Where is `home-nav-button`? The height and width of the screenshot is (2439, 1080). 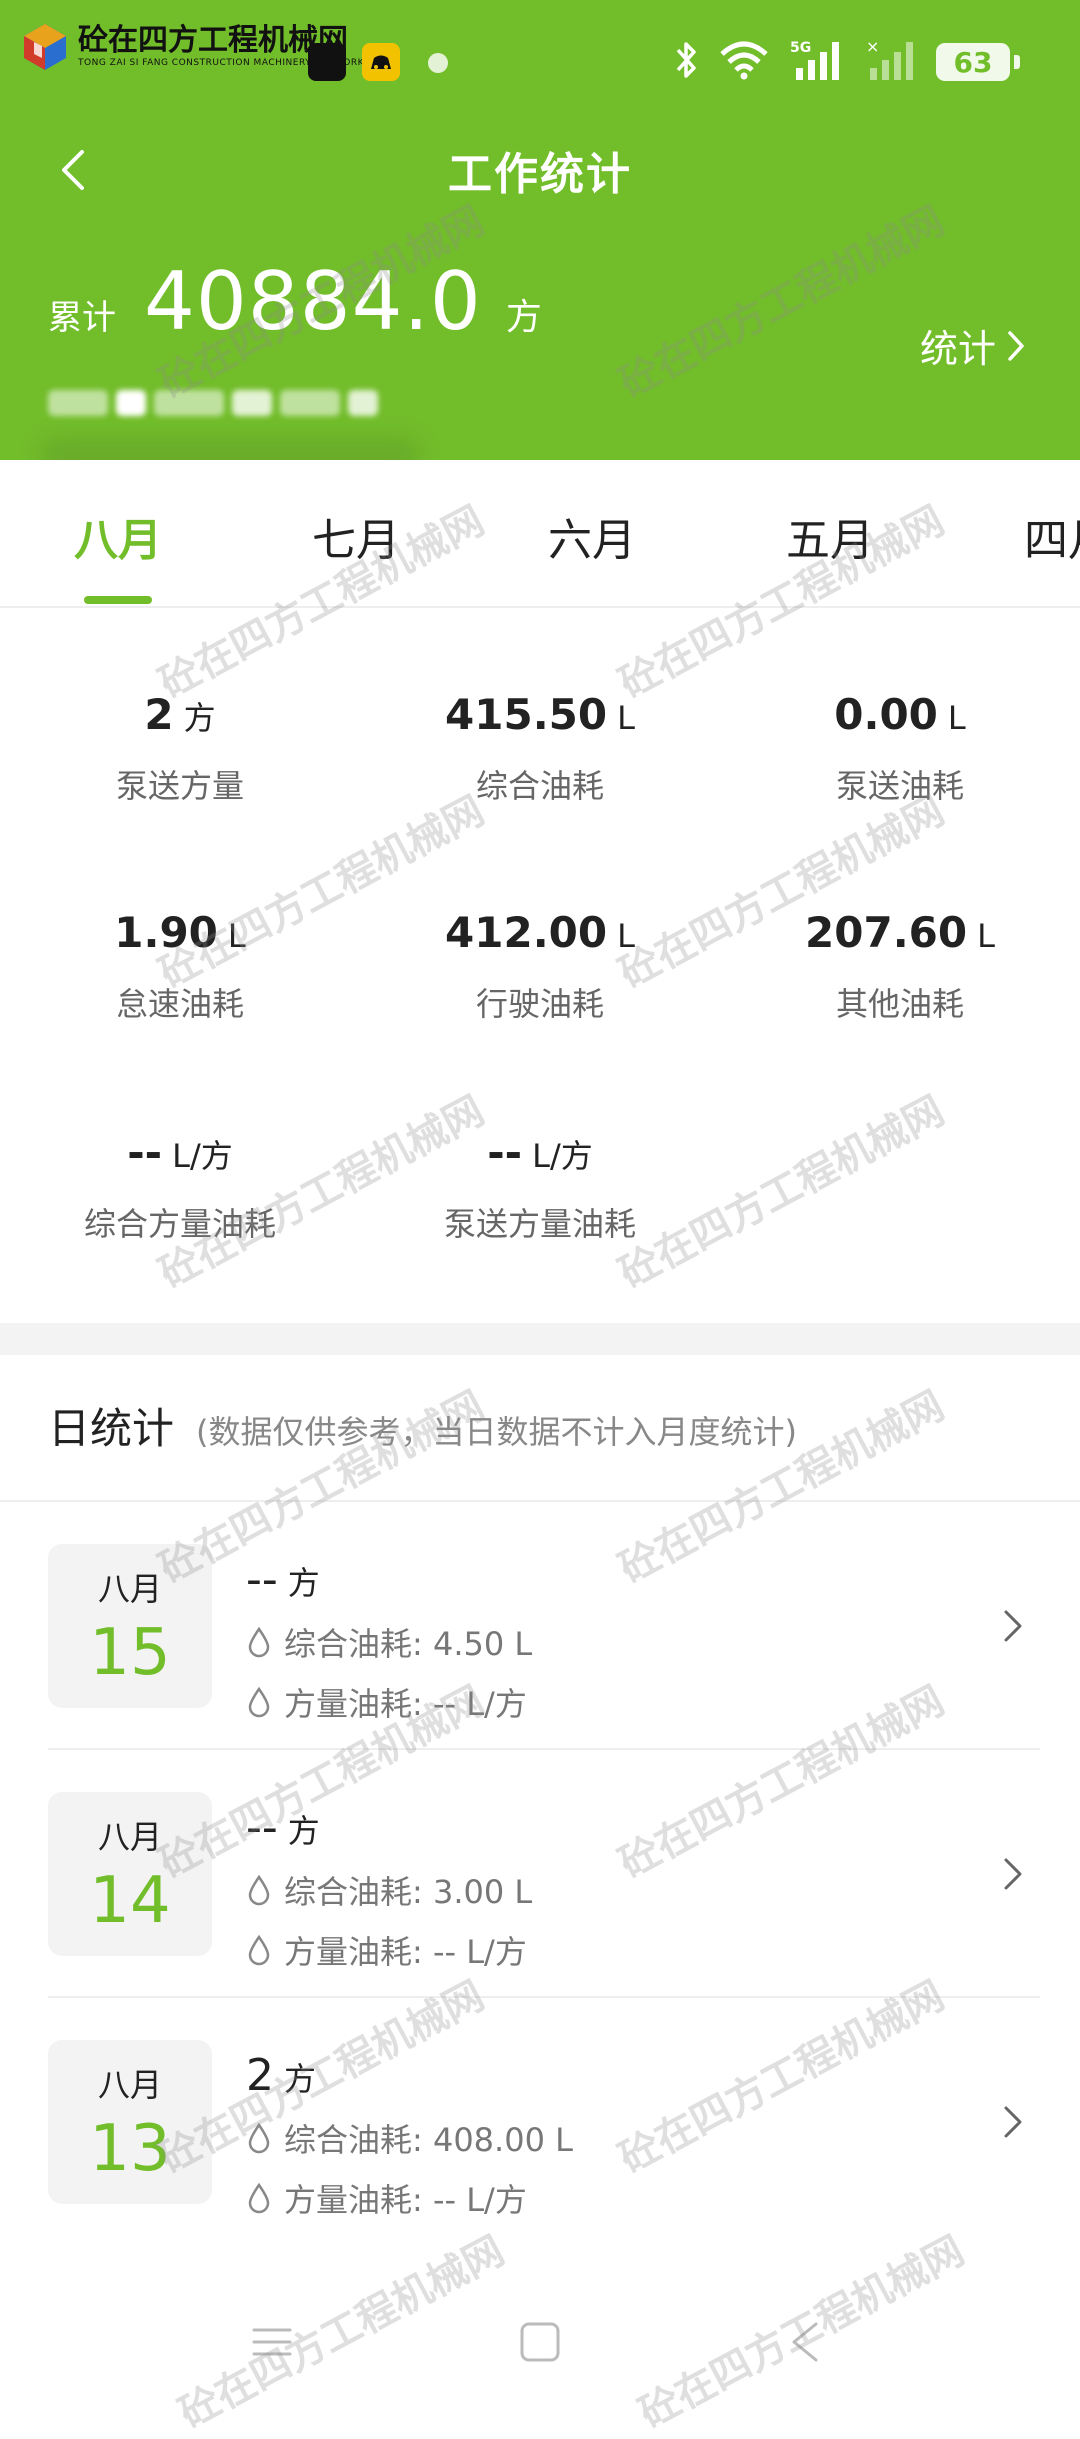 home-nav-button is located at coordinates (540, 2342).